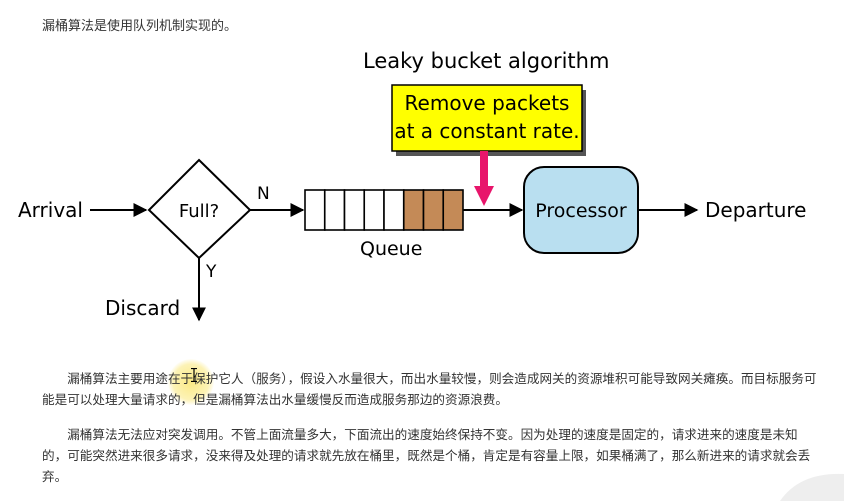 The image size is (844, 501). What do you see at coordinates (581, 211) in the screenshot?
I see `processor-label: Processor` at bounding box center [581, 211].